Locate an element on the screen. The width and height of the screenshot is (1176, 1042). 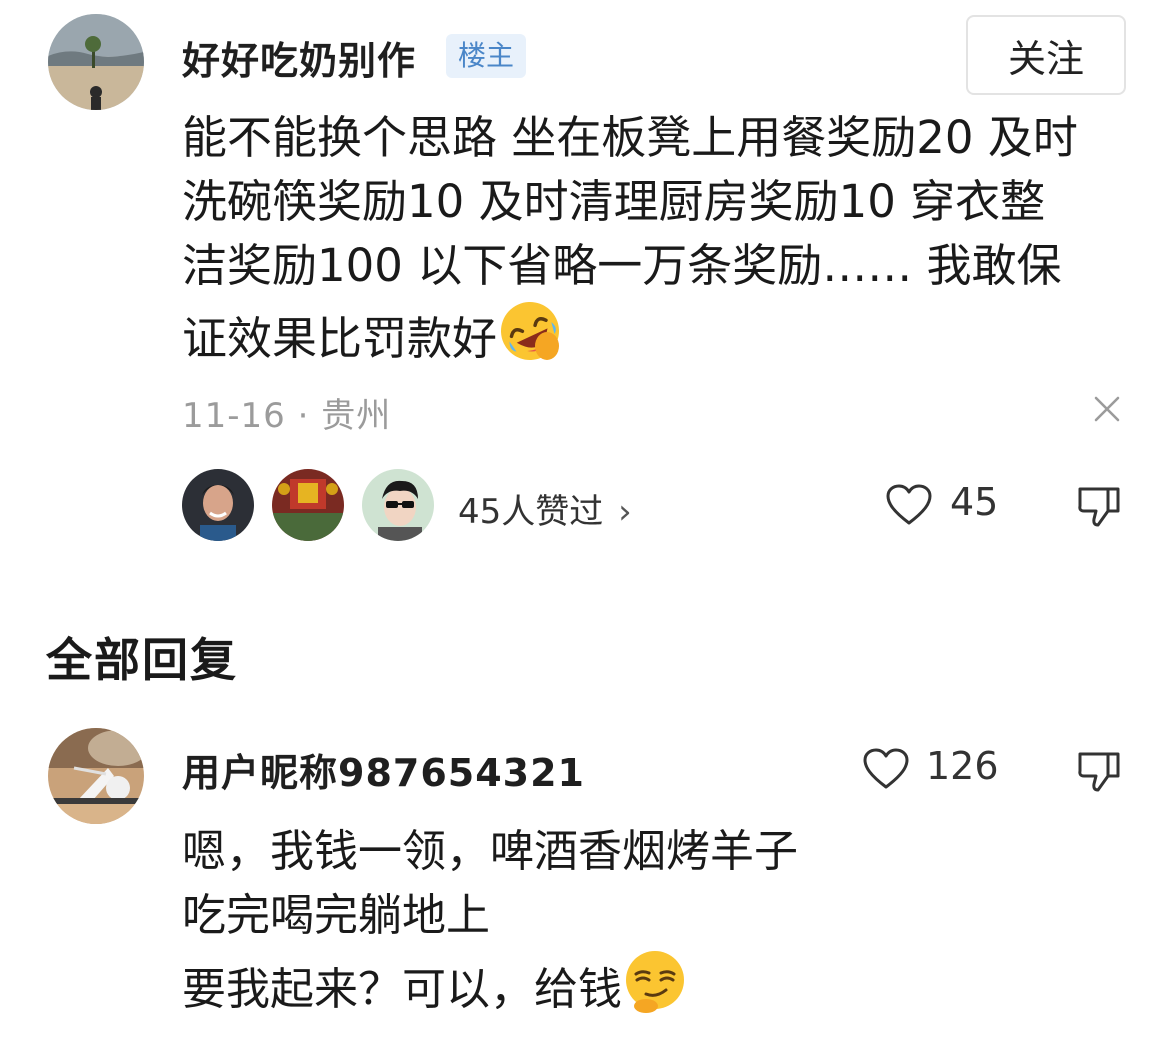
likers-text: 45人赞过 is located at coordinates (531, 512).